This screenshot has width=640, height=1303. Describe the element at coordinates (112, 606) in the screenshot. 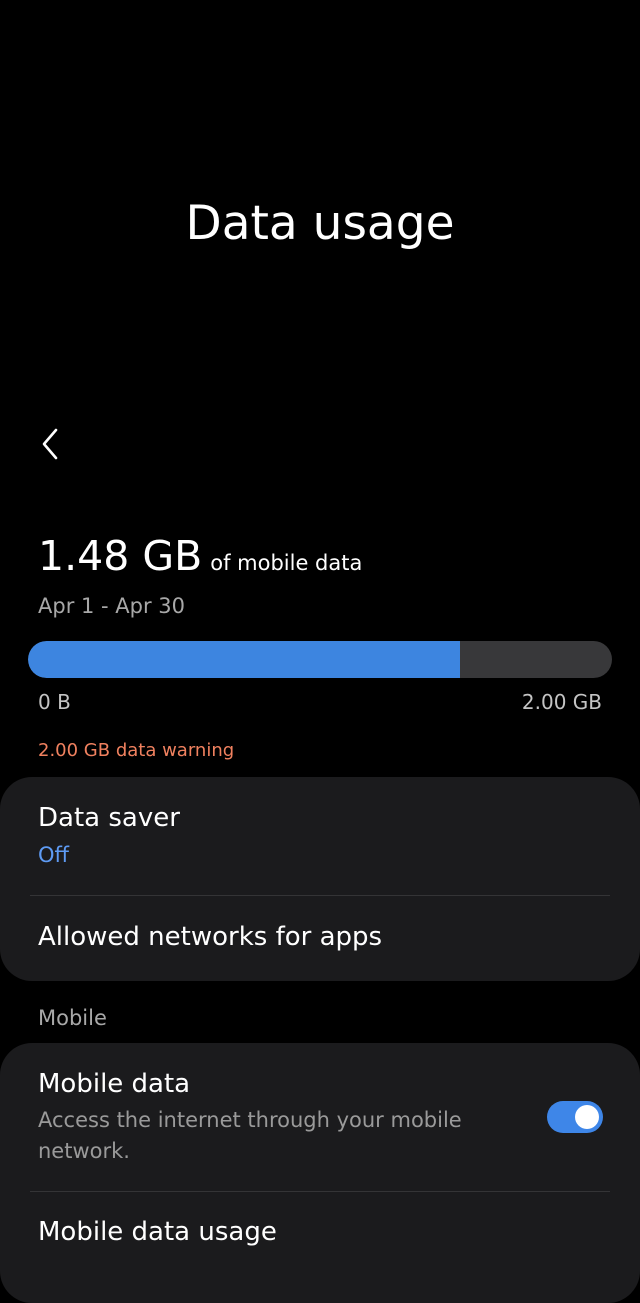

I see `usage-period: Apr 1 - Apr 30` at that location.